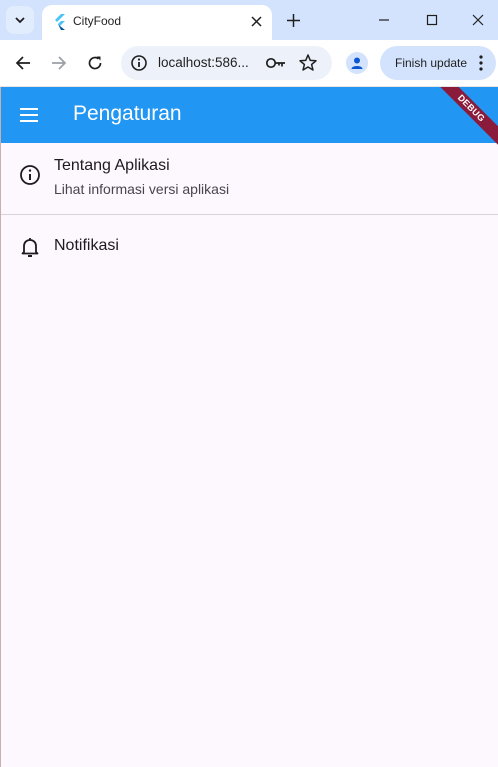 Image resolution: width=498 pixels, height=767 pixels. I want to click on more-vert-icon, so click(481, 63).